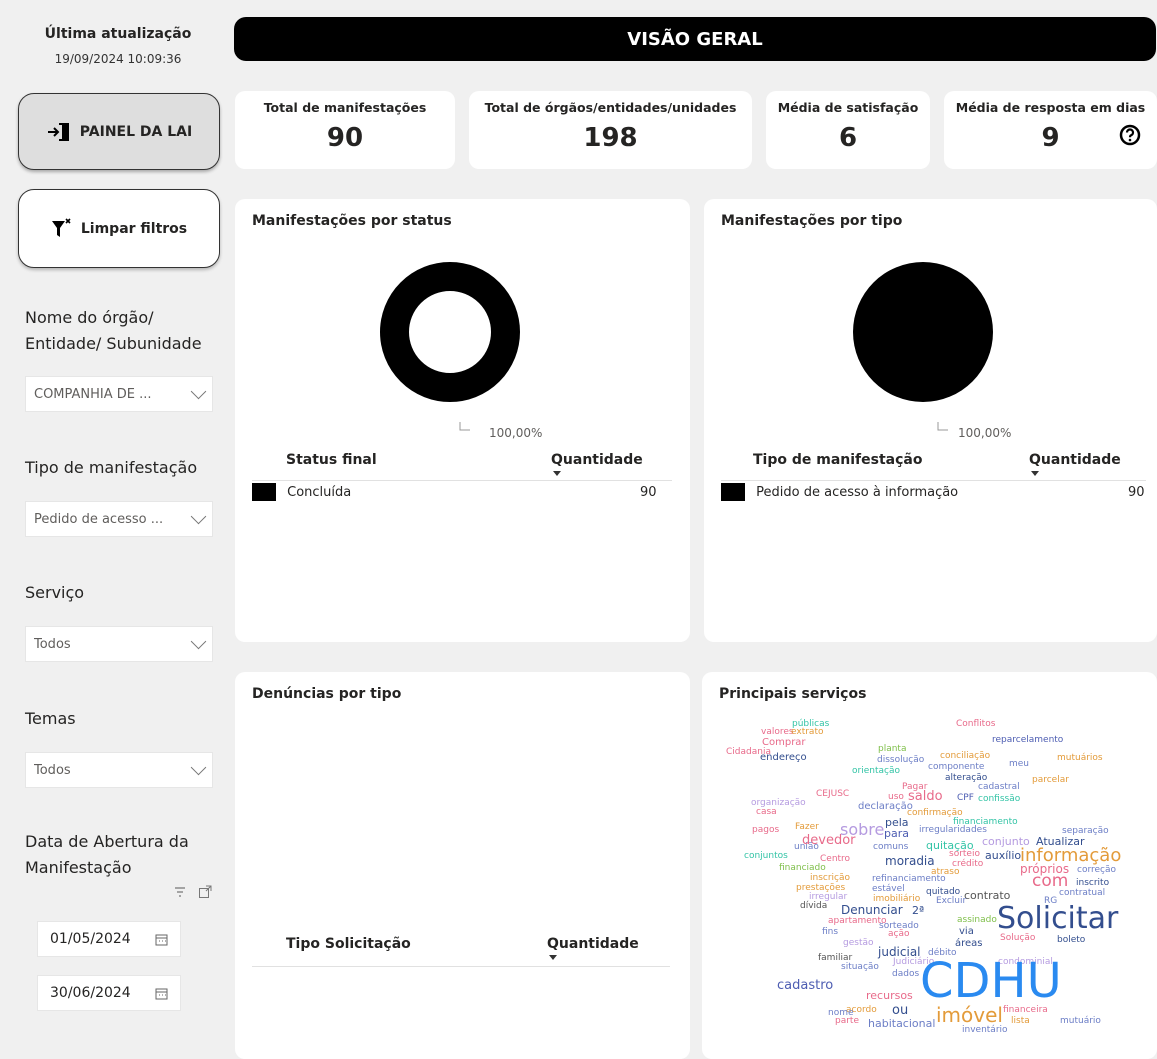 Image resolution: width=1157 pixels, height=1059 pixels. I want to click on painel-lai-button: PAINEL DA LAI, so click(119, 131).